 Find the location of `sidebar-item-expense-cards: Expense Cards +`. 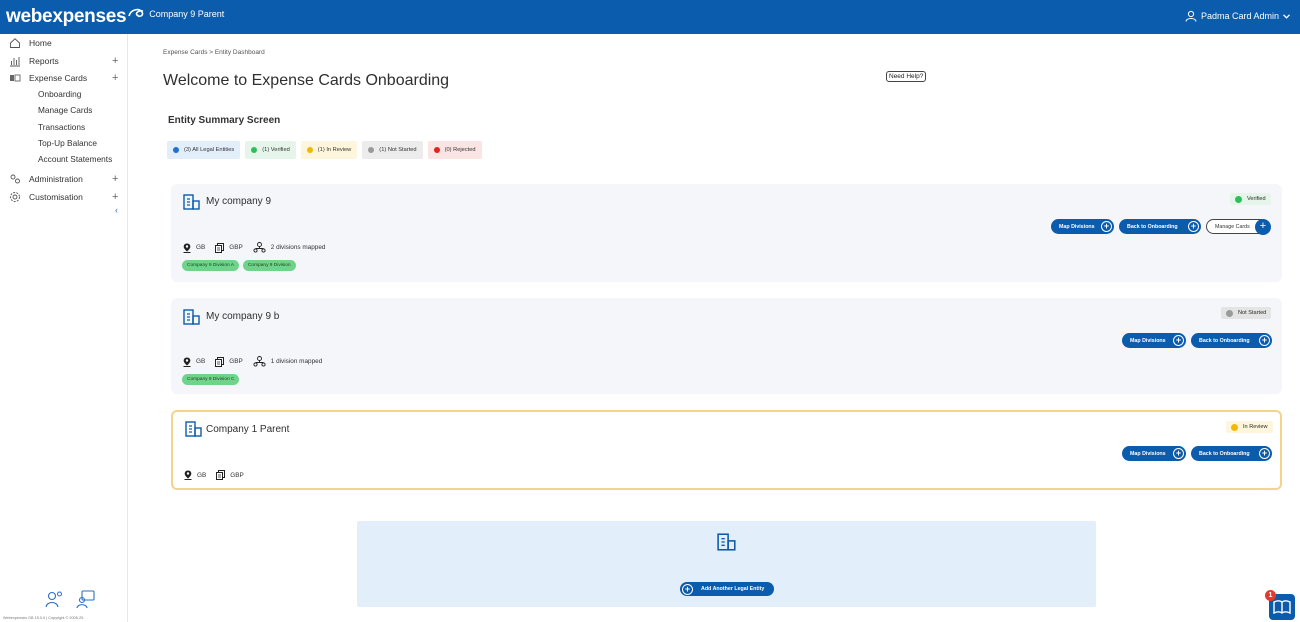

sidebar-item-expense-cards: Expense Cards + is located at coordinates (64, 78).